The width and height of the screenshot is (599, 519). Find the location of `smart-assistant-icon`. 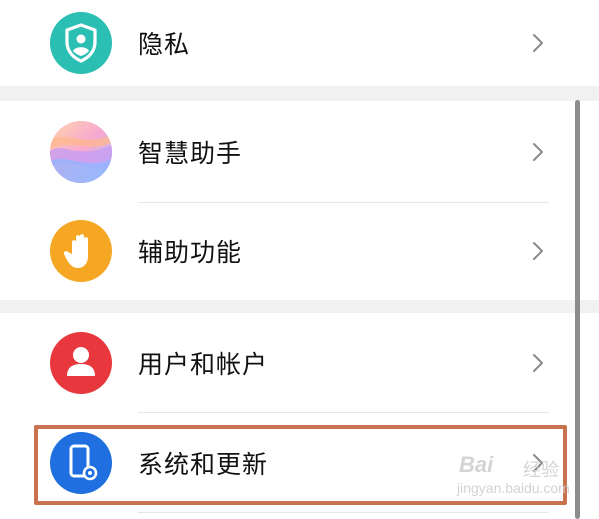

smart-assistant-icon is located at coordinates (81, 152).